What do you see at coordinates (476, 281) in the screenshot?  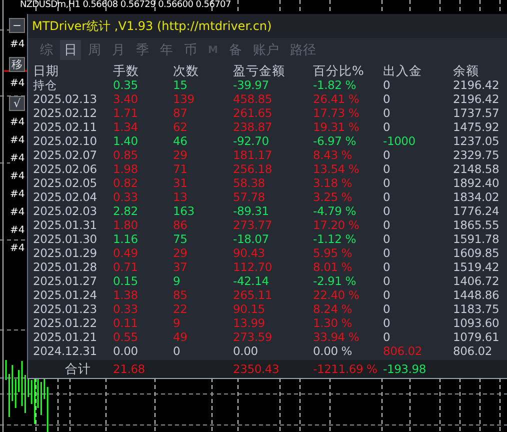 I see `table-cell-text: 1406.72` at bounding box center [476, 281].